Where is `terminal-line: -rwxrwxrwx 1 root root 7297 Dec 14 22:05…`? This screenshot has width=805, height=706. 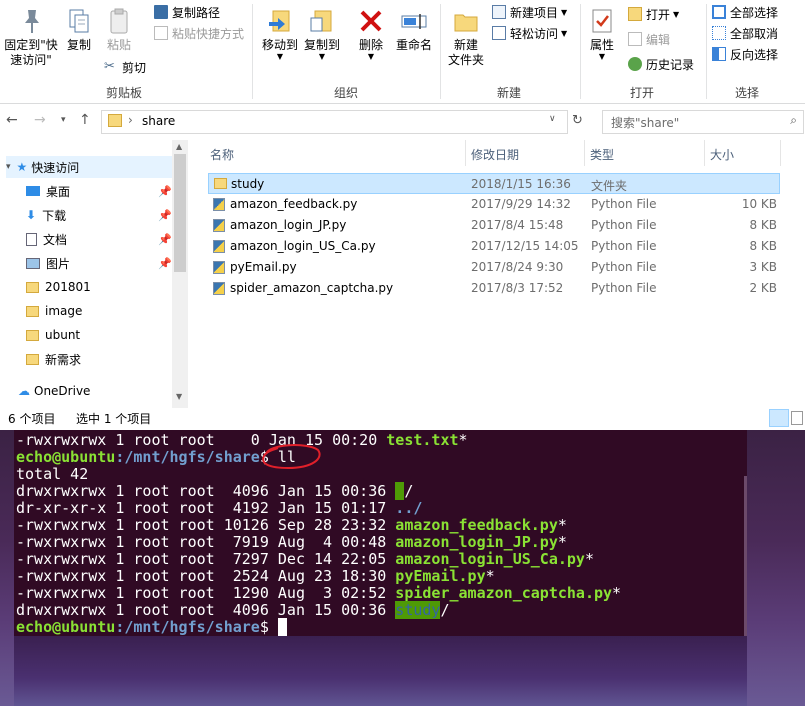 terminal-line: -rwxrwxrwx 1 root root 7297 Dec 14 22:05… is located at coordinates (305, 559).